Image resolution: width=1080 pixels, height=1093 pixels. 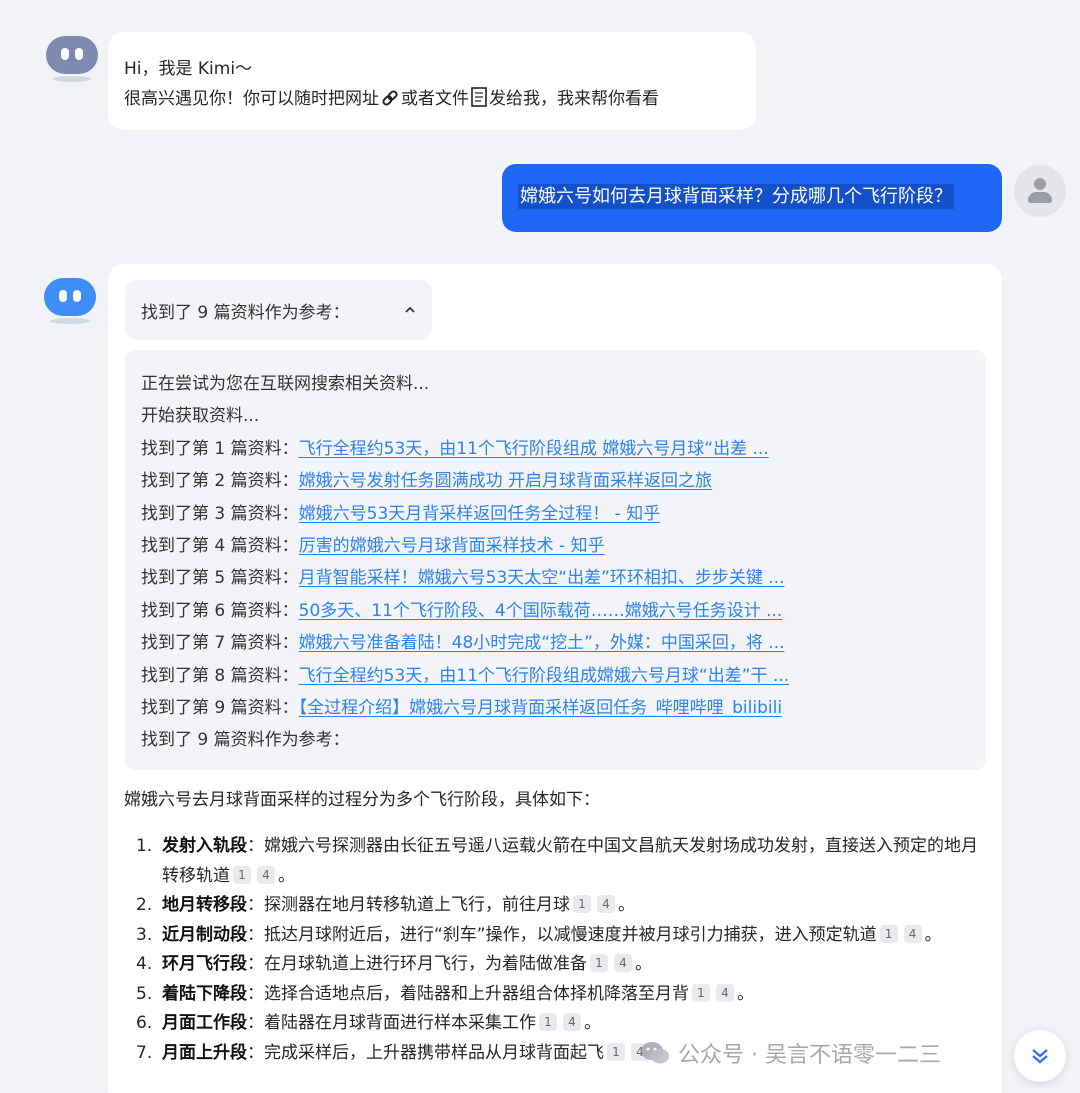 What do you see at coordinates (1040, 191) in the screenshot?
I see `user-avatar` at bounding box center [1040, 191].